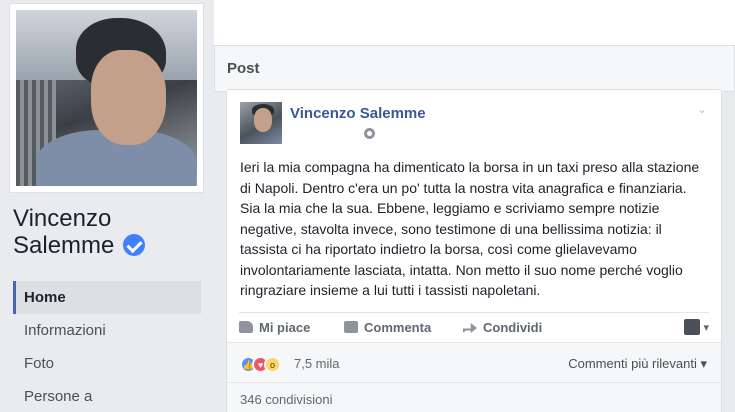 Image resolution: width=735 pixels, height=412 pixels. Describe the element at coordinates (107, 297) in the screenshot. I see `nav-item-home: Home` at that location.